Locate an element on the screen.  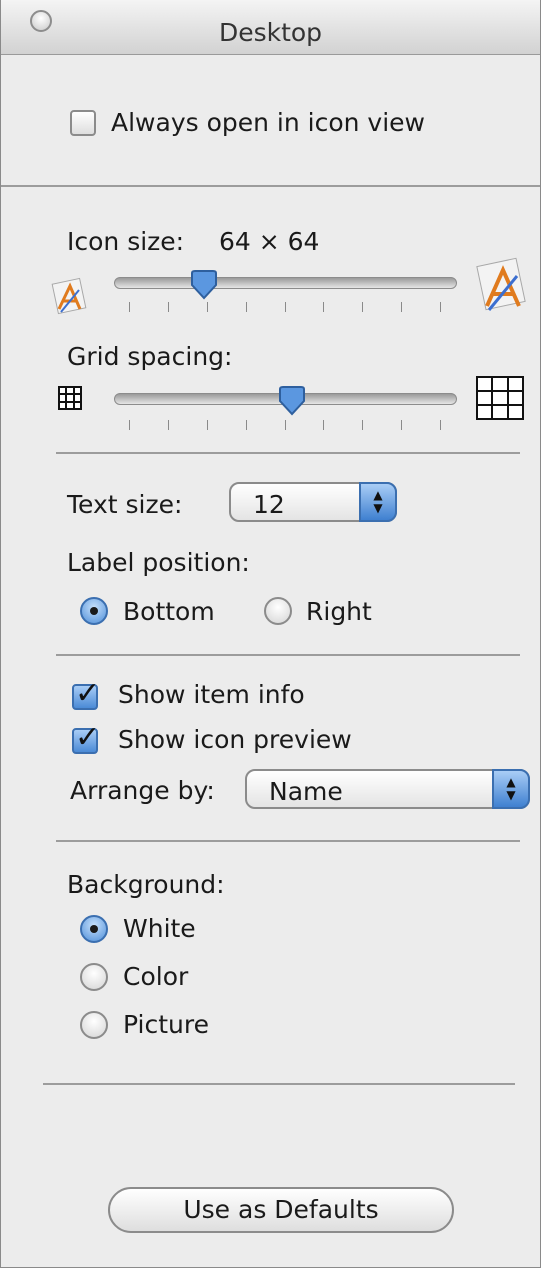
radio-right-label: Right is located at coordinates (339, 611).